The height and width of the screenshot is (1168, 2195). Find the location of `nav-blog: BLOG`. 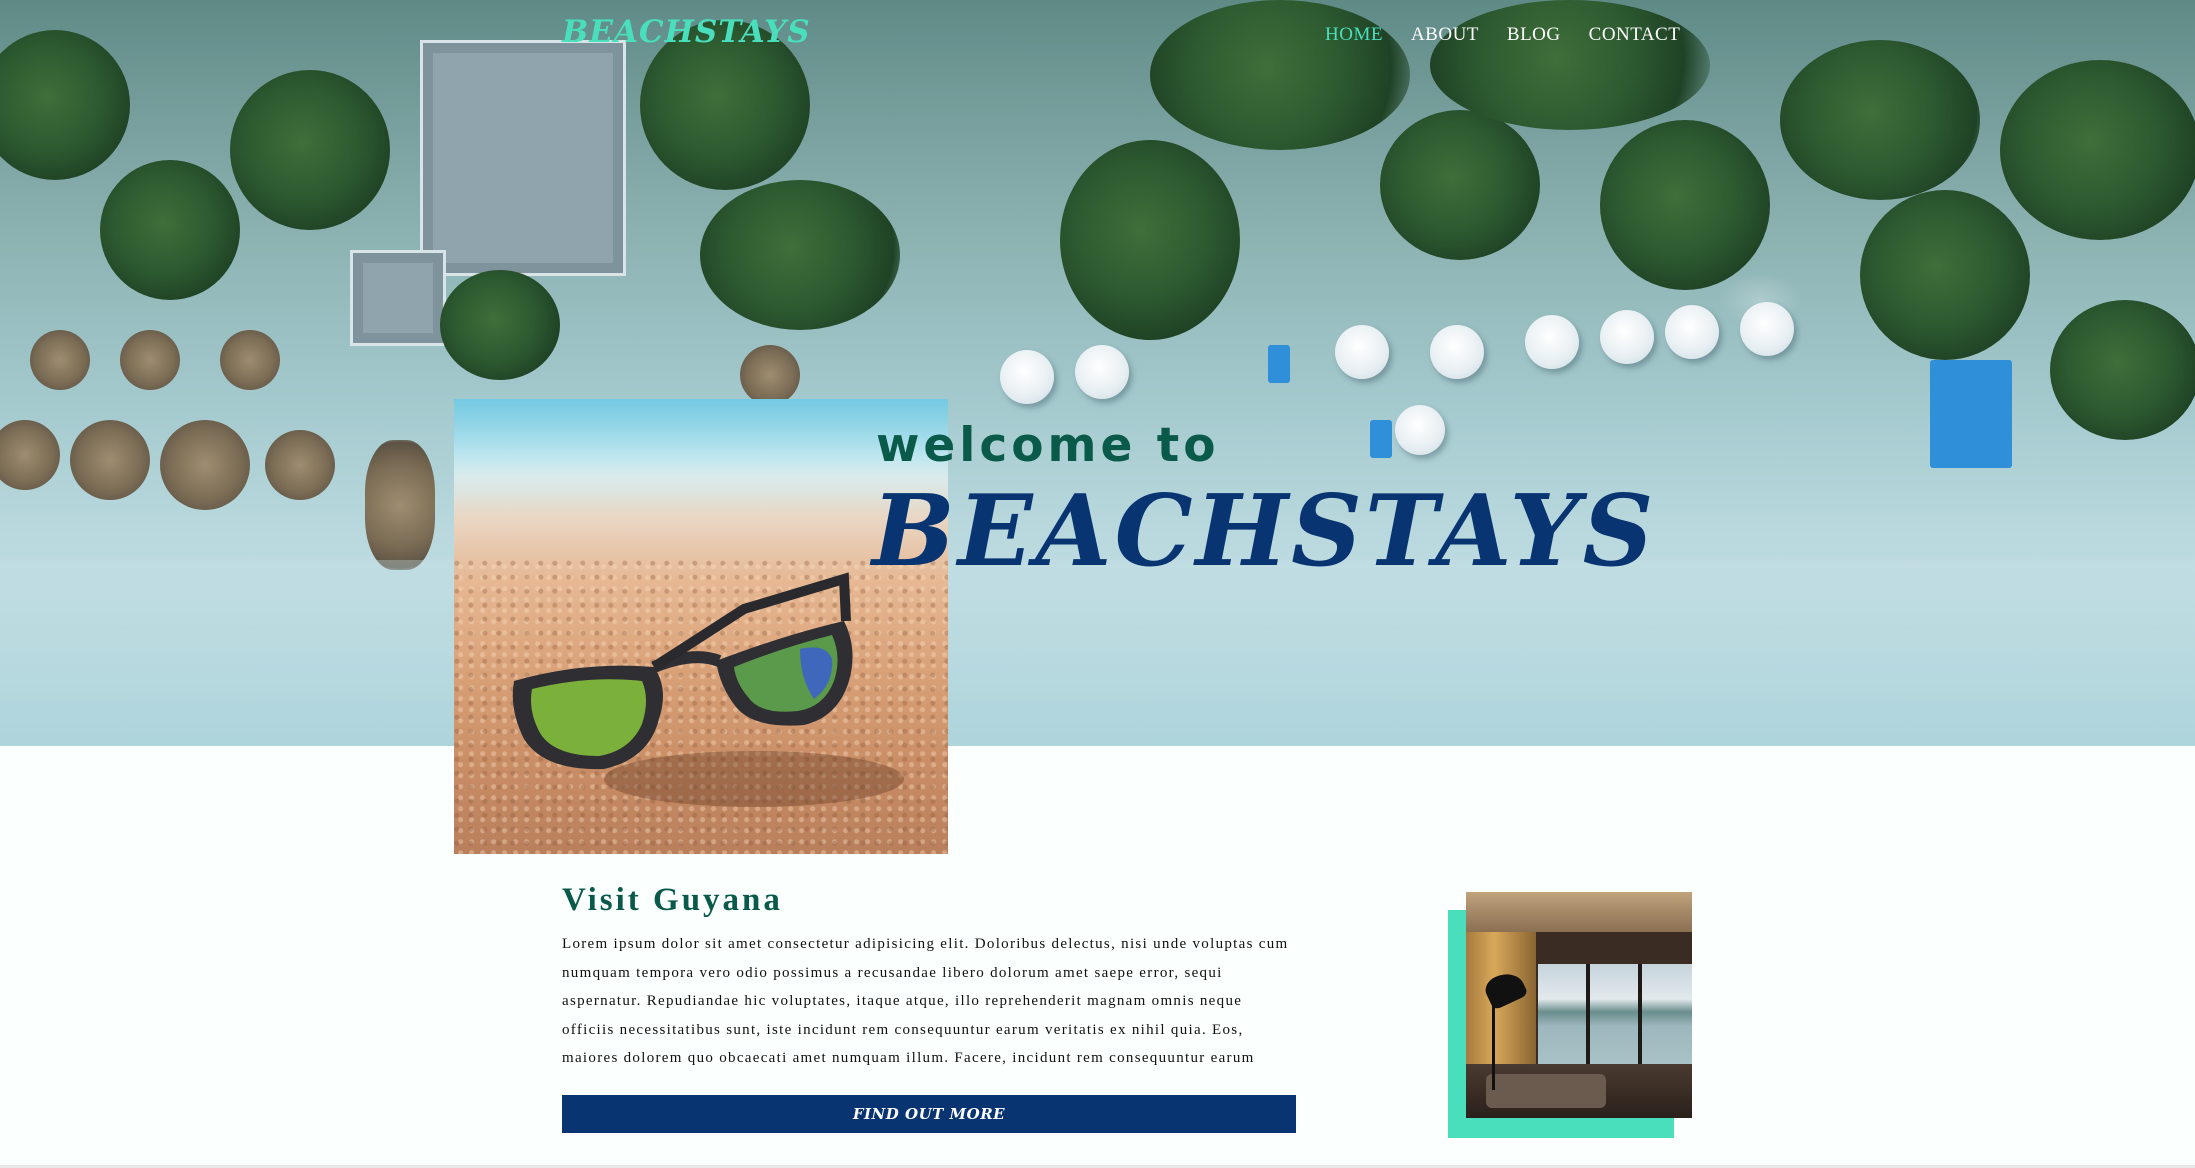

nav-blog: BLOG is located at coordinates (1534, 35).